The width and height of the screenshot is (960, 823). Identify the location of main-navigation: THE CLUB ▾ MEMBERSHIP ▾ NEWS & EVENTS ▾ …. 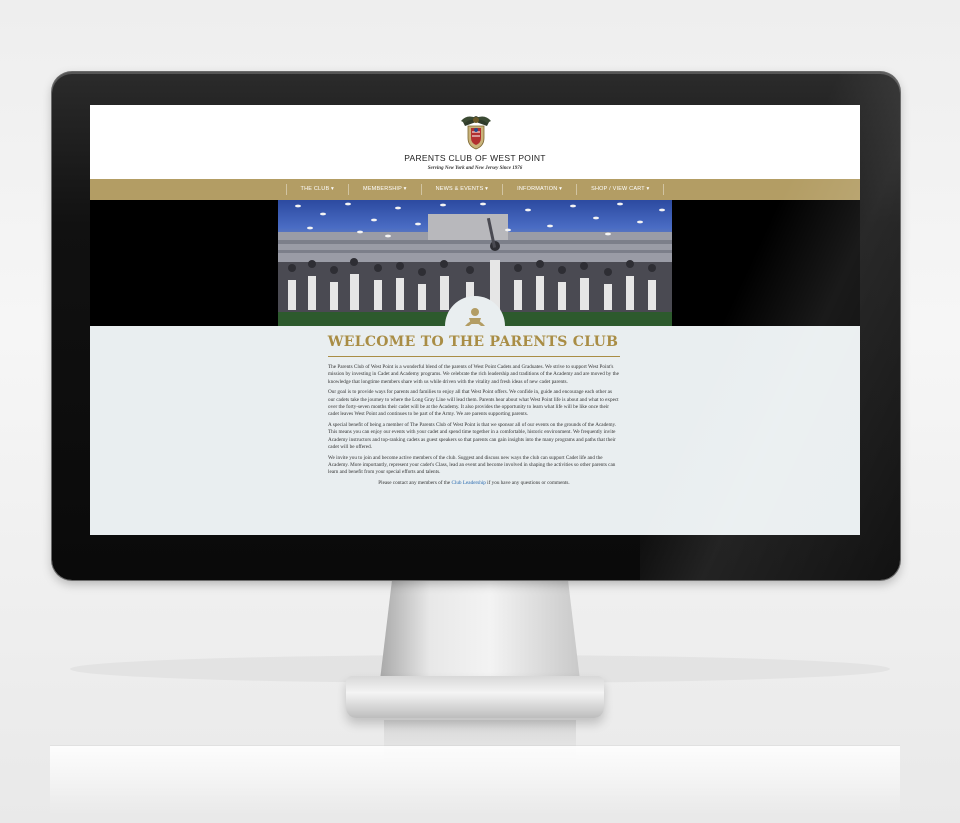
(475, 189).